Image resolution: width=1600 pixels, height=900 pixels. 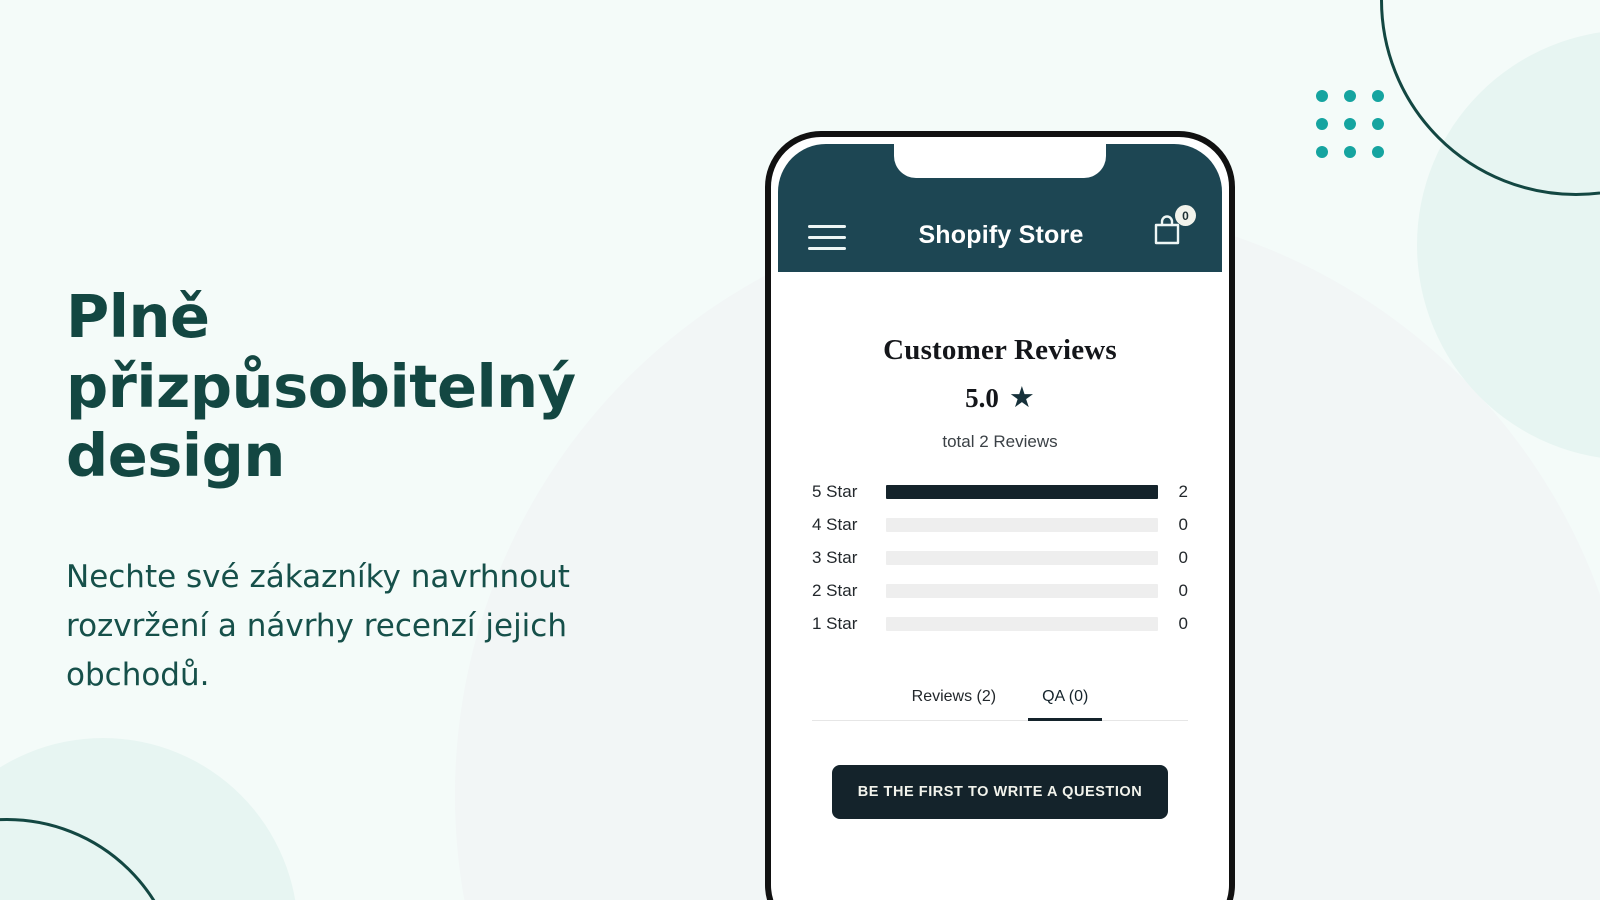 I want to click on rating-row: 2 Star 0, so click(x=1000, y=591).